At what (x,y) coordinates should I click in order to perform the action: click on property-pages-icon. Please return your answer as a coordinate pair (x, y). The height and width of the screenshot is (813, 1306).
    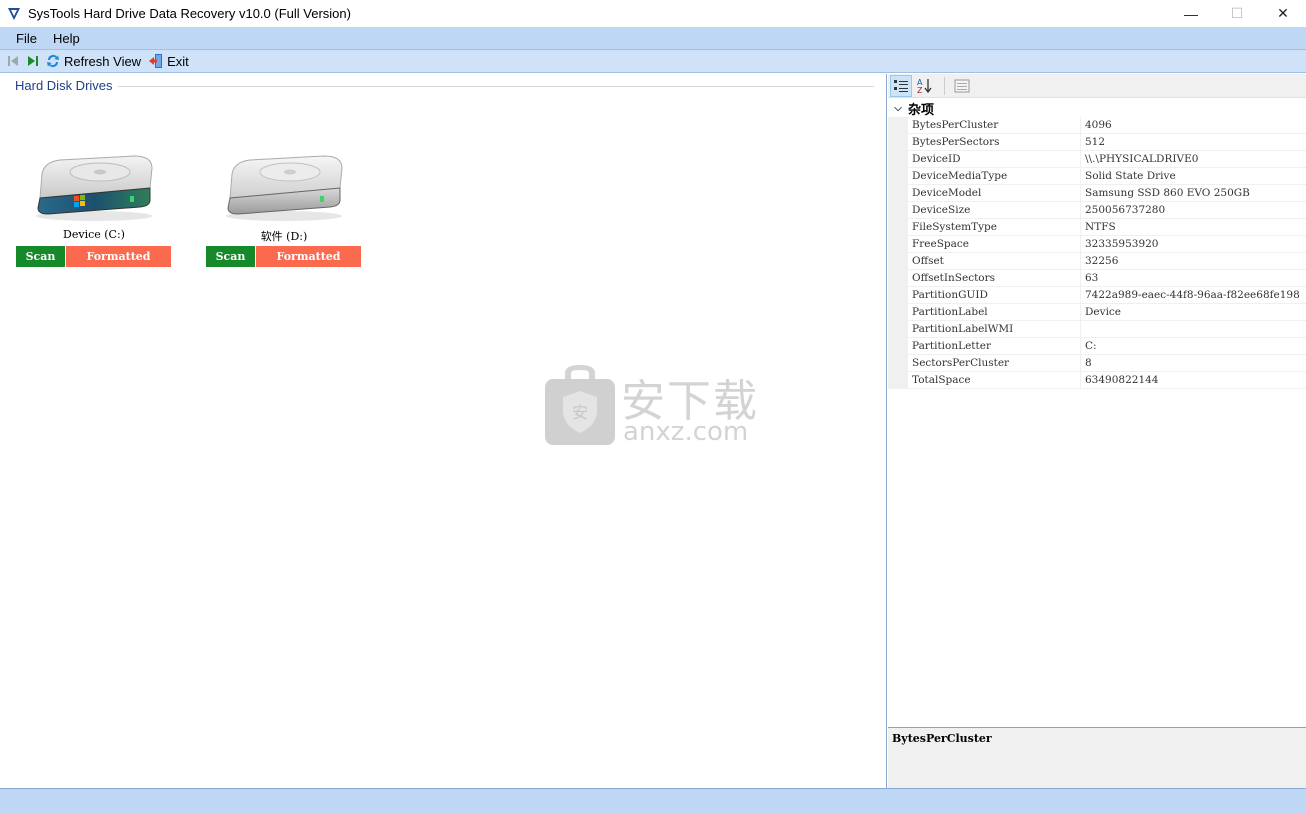
    Looking at the image, I should click on (962, 86).